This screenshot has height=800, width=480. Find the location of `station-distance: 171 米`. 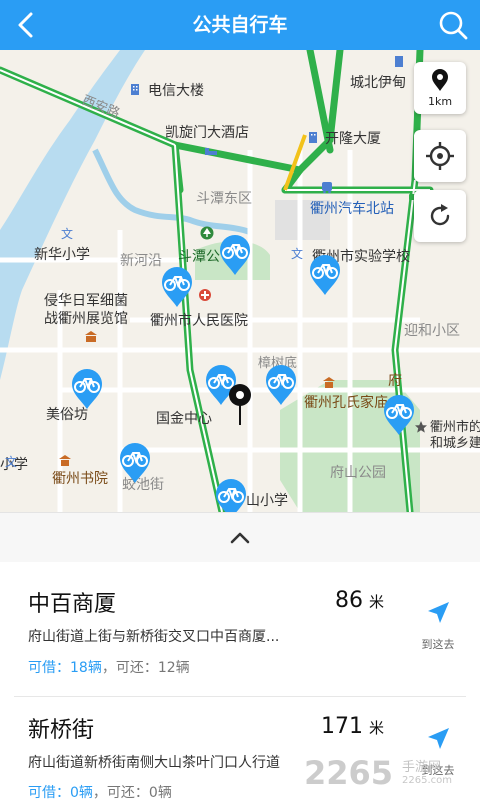

station-distance: 171 米 is located at coordinates (352, 726).